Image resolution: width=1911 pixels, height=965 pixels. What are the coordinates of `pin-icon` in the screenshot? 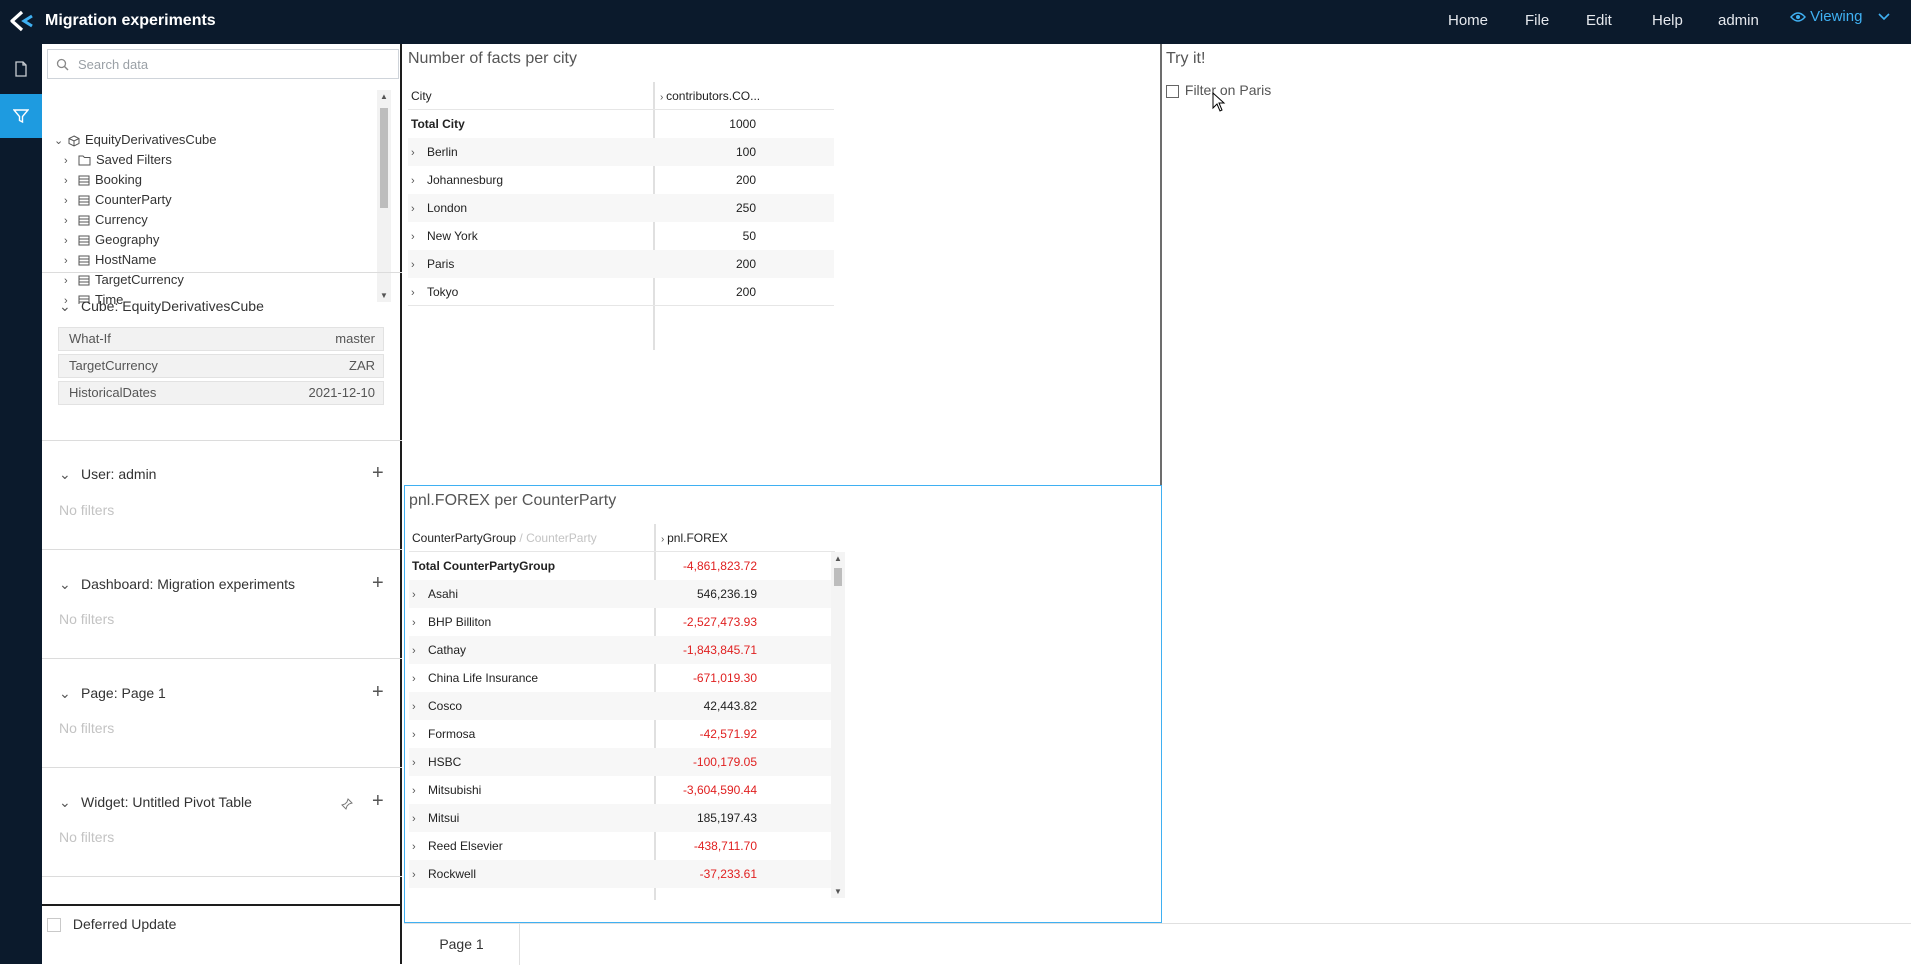 It's located at (347, 804).